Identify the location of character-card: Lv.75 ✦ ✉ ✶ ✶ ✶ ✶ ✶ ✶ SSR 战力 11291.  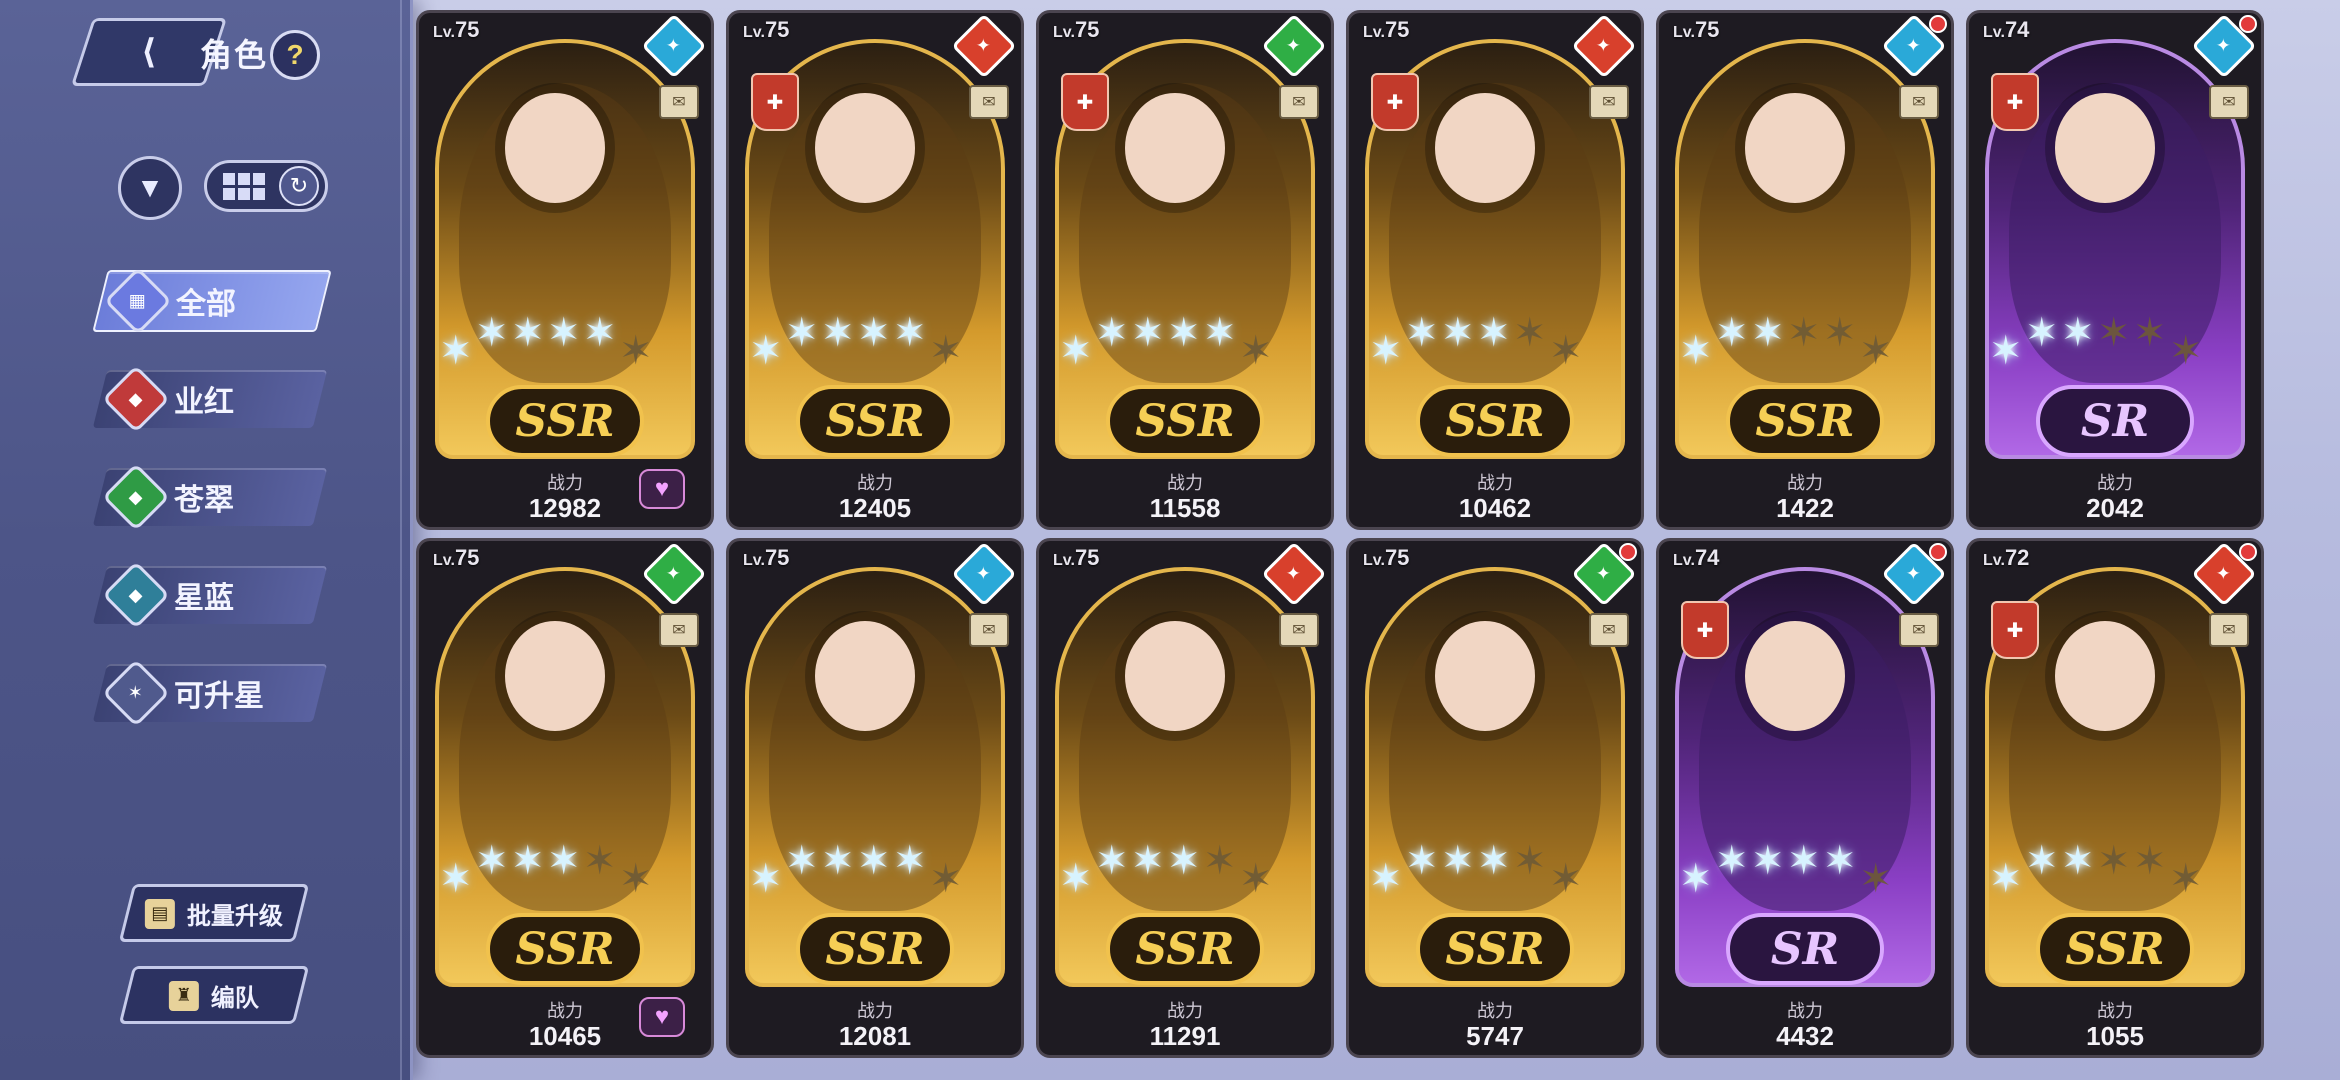
(1185, 798).